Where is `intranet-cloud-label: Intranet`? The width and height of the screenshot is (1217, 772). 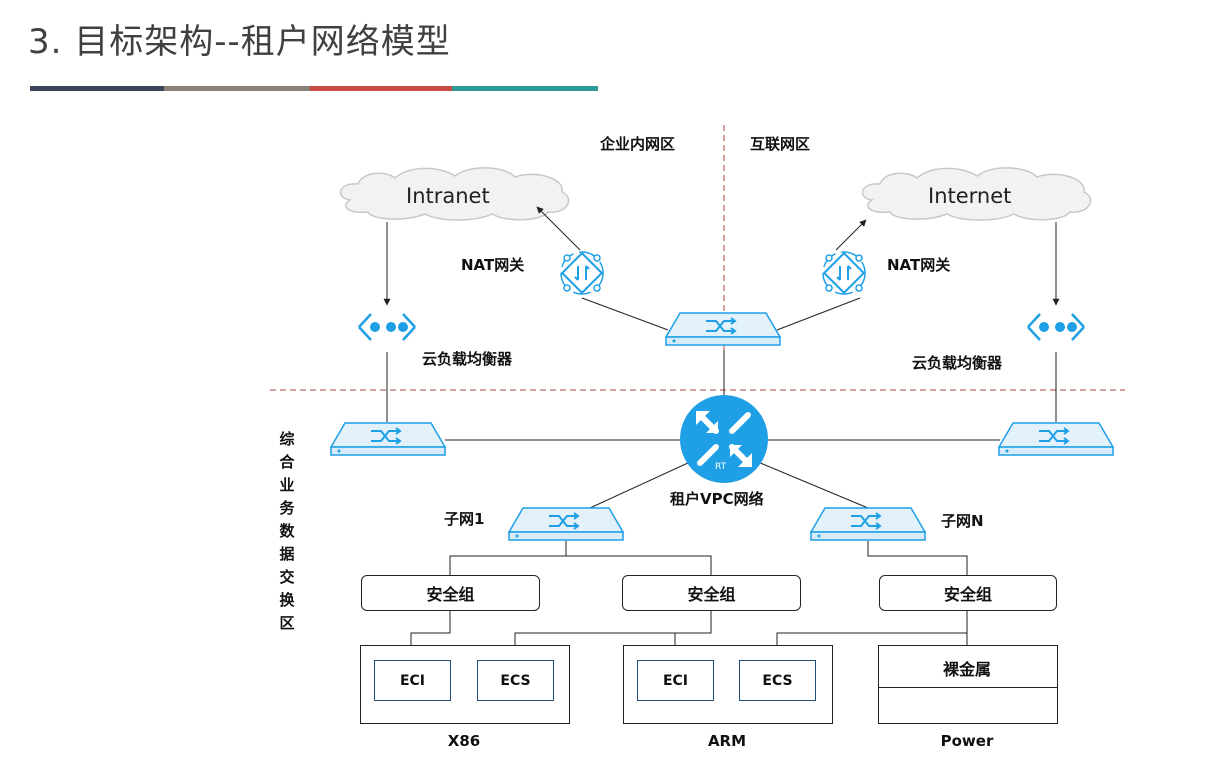 intranet-cloud-label: Intranet is located at coordinates (448, 196).